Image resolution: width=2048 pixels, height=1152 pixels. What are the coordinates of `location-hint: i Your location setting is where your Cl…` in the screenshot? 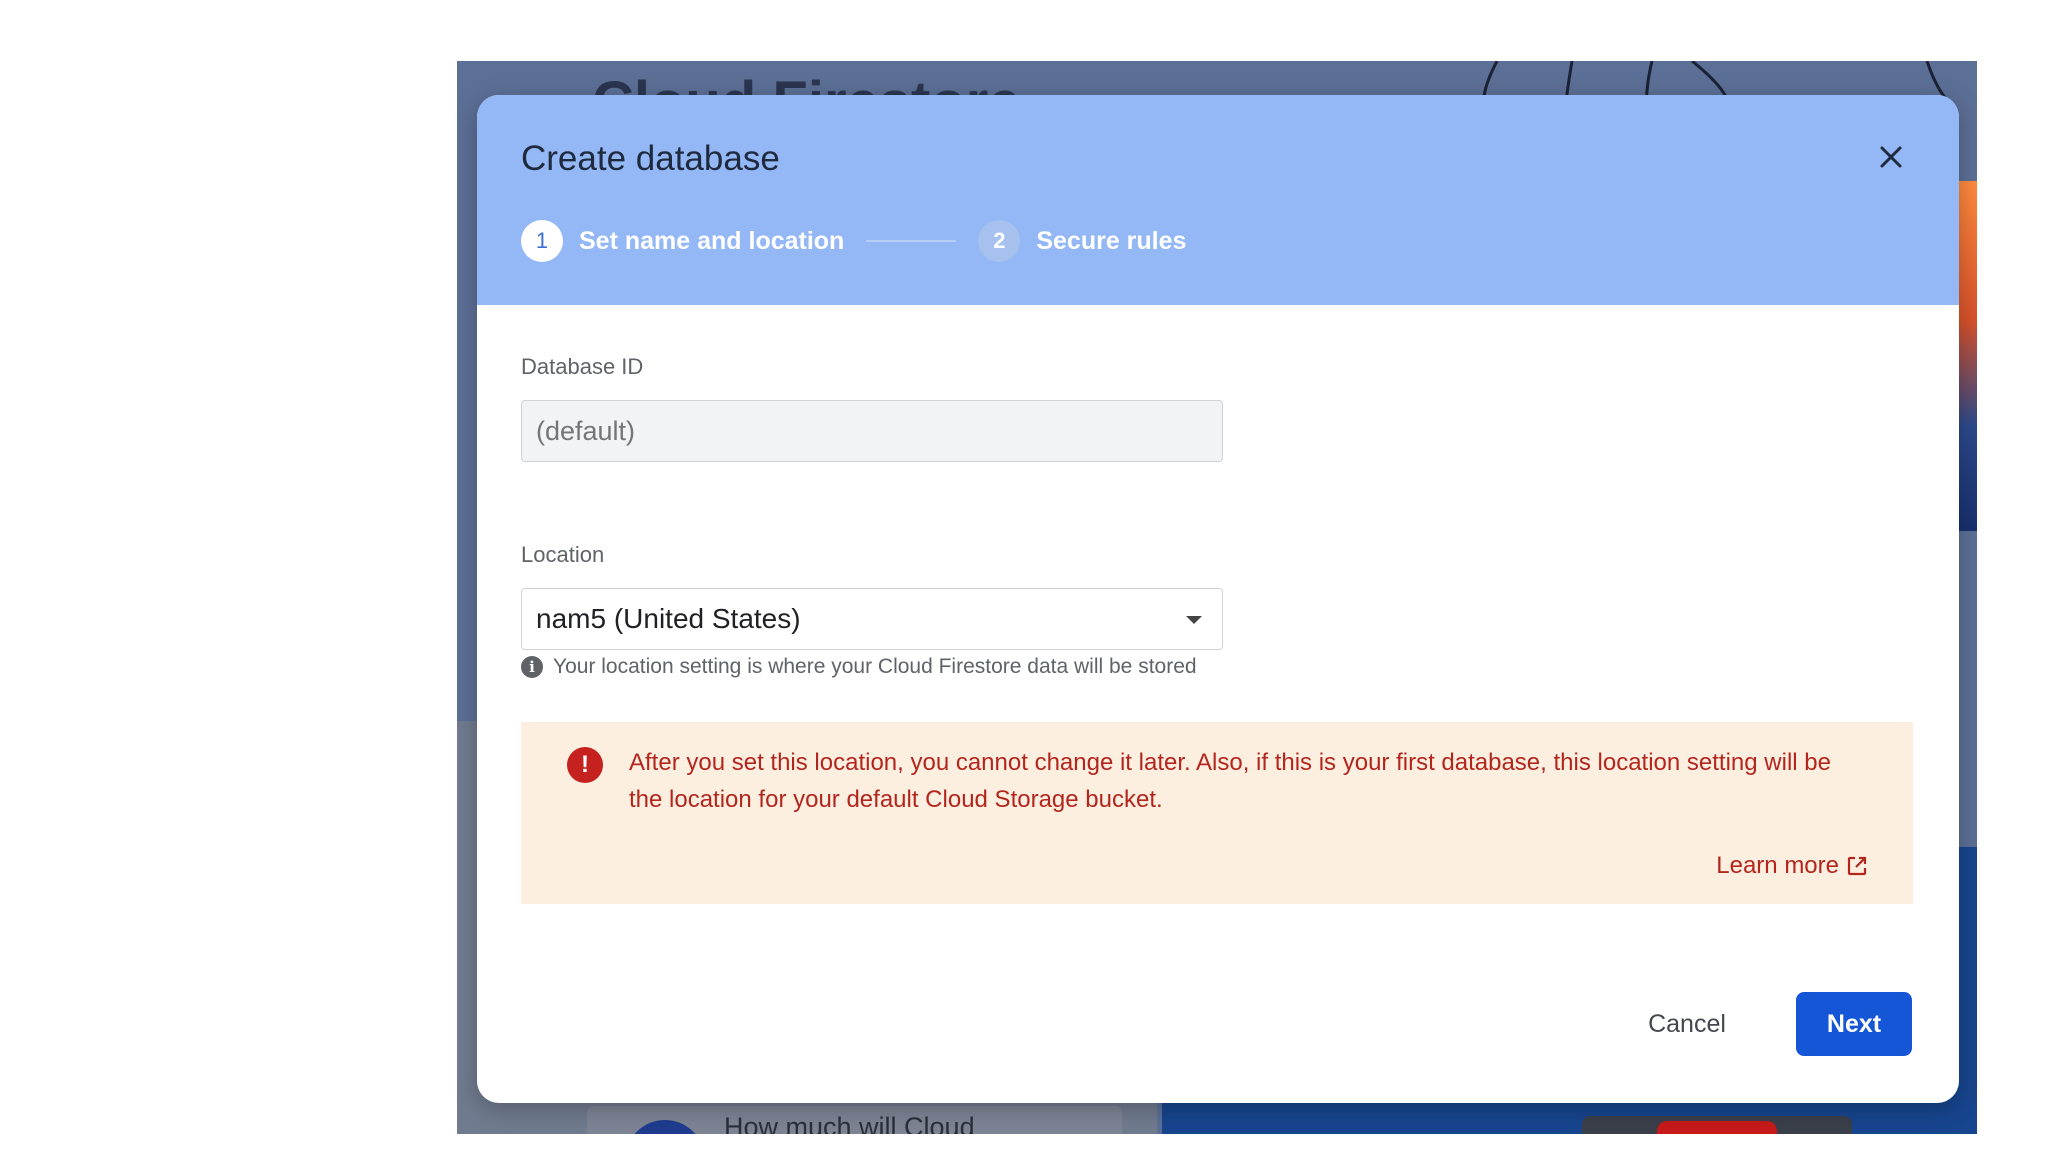 It's located at (859, 667).